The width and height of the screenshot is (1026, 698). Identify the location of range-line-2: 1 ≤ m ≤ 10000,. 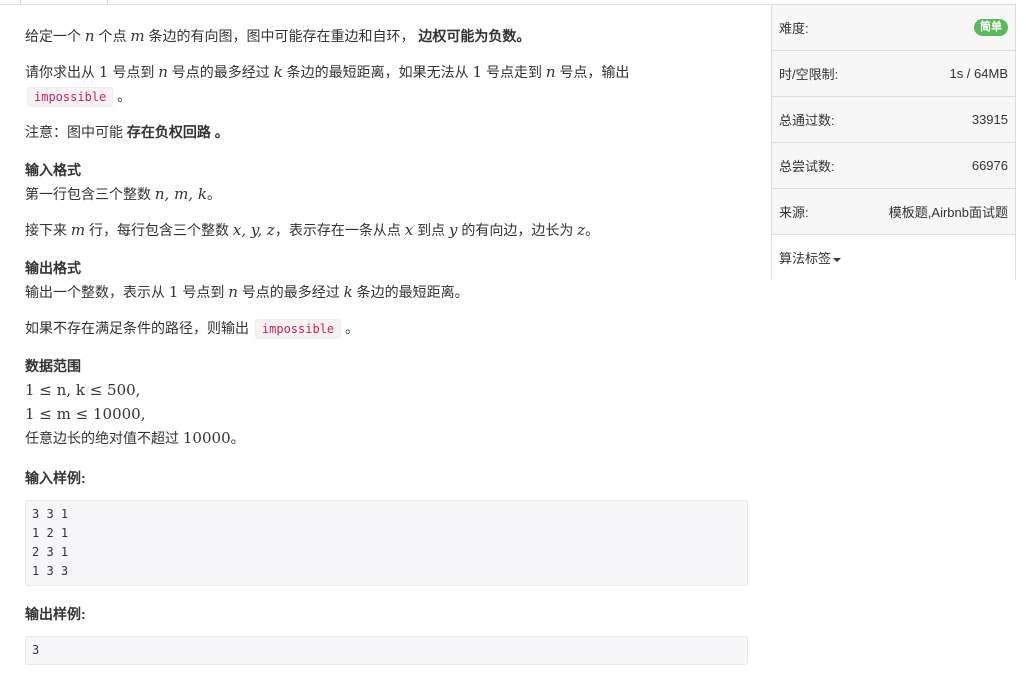
(85, 414).